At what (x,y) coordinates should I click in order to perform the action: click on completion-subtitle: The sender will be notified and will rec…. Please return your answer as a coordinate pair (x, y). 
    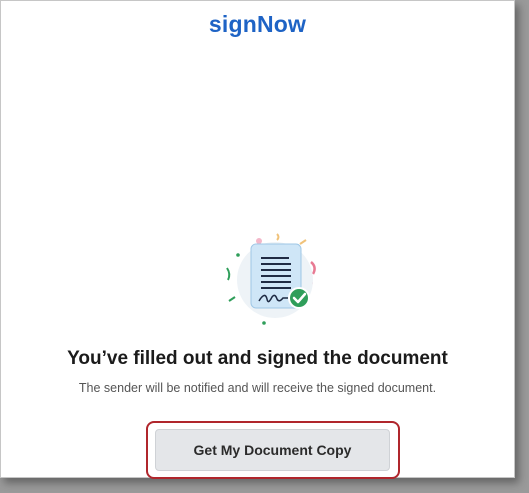
    Looking at the image, I should click on (257, 388).